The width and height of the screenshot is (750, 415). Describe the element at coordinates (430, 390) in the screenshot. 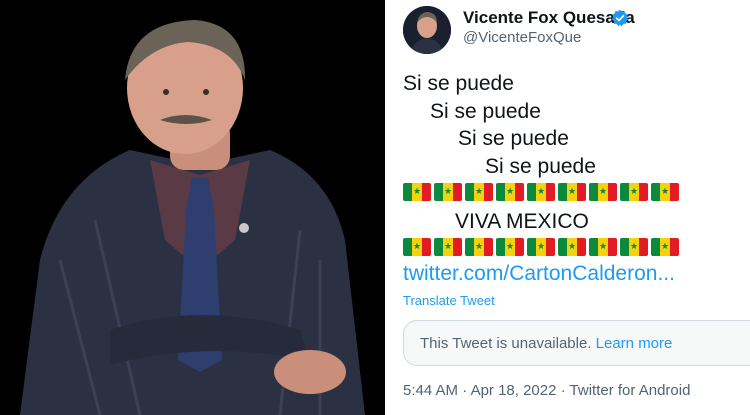

I see `tweet-time: 5:44 AM` at that location.